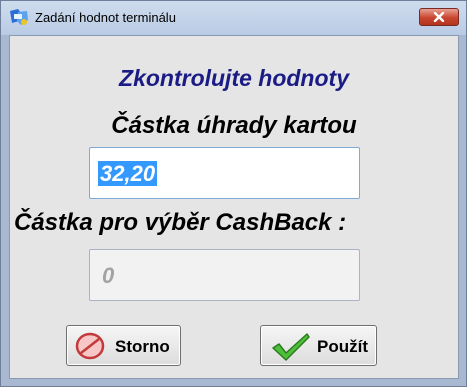 The height and width of the screenshot is (387, 467). Describe the element at coordinates (233, 18) in the screenshot. I see `title-bar: Zadání hodnot terminálu` at that location.